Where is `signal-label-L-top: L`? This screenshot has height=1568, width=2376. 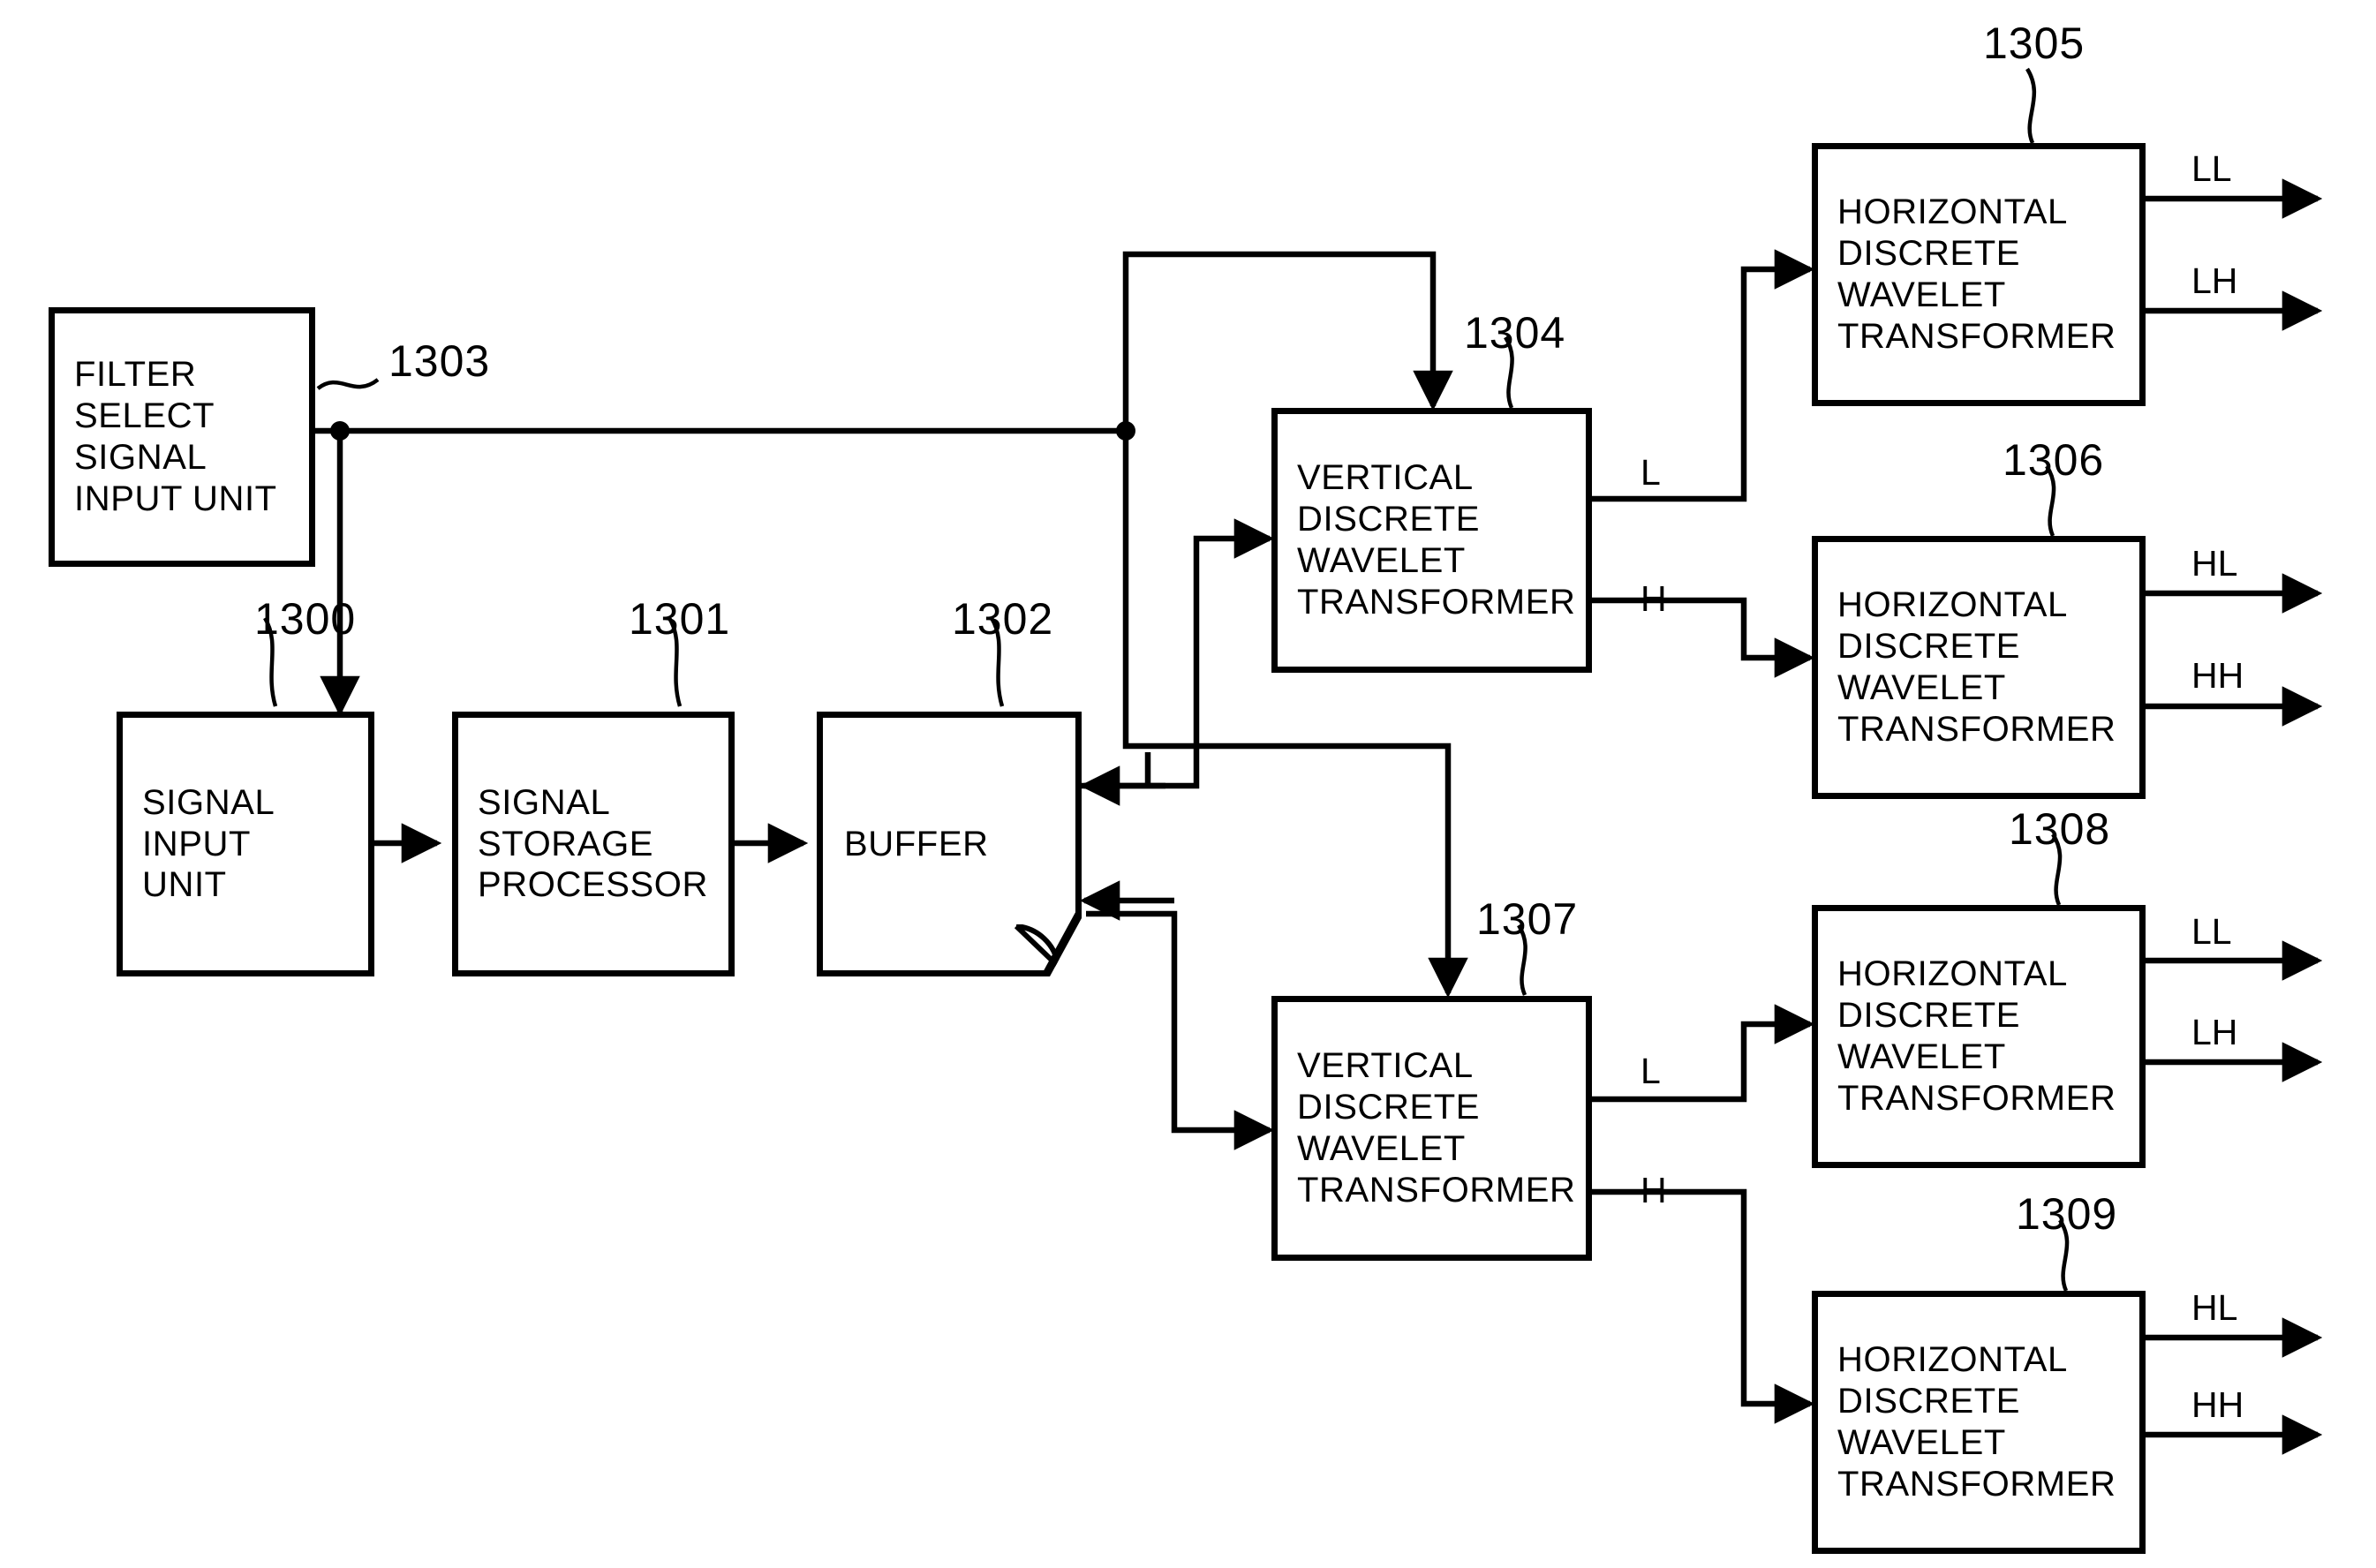 signal-label-L-top: L is located at coordinates (1651, 472).